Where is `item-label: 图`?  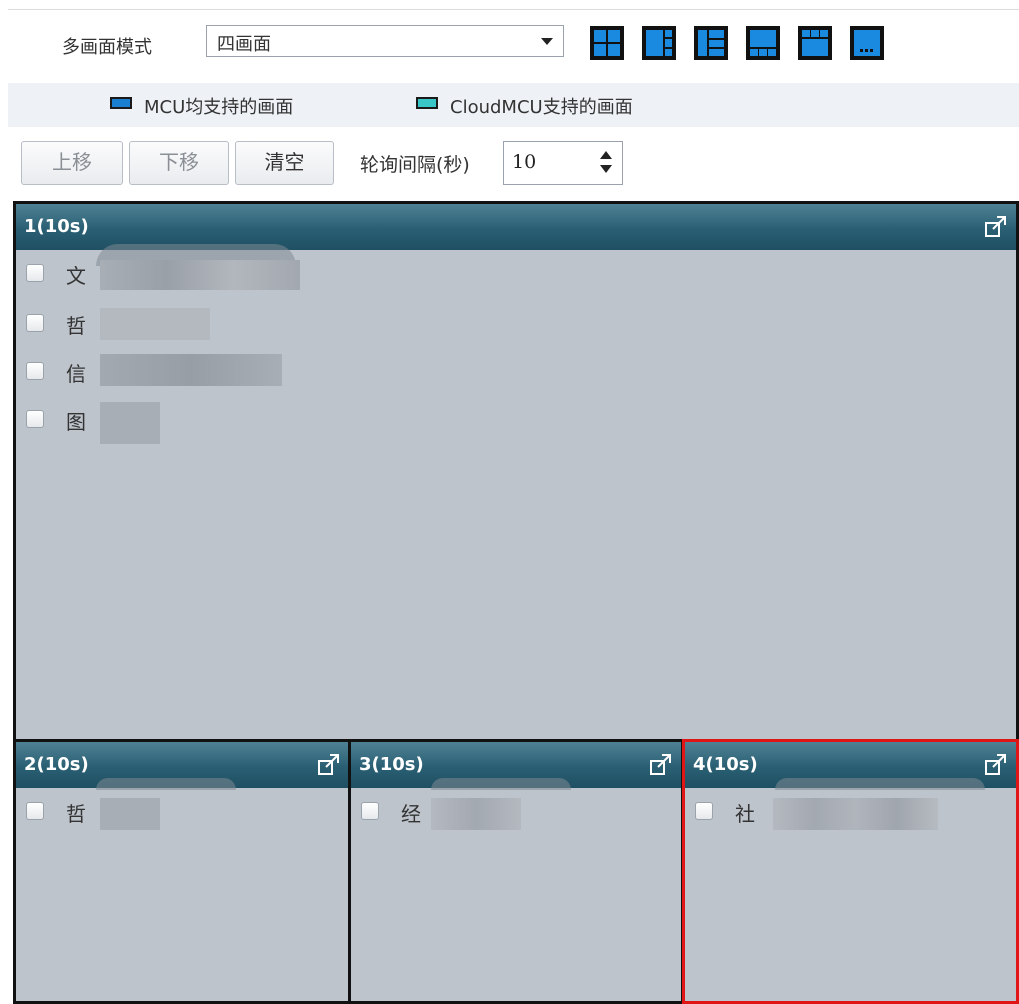
item-label: 图 is located at coordinates (76, 422).